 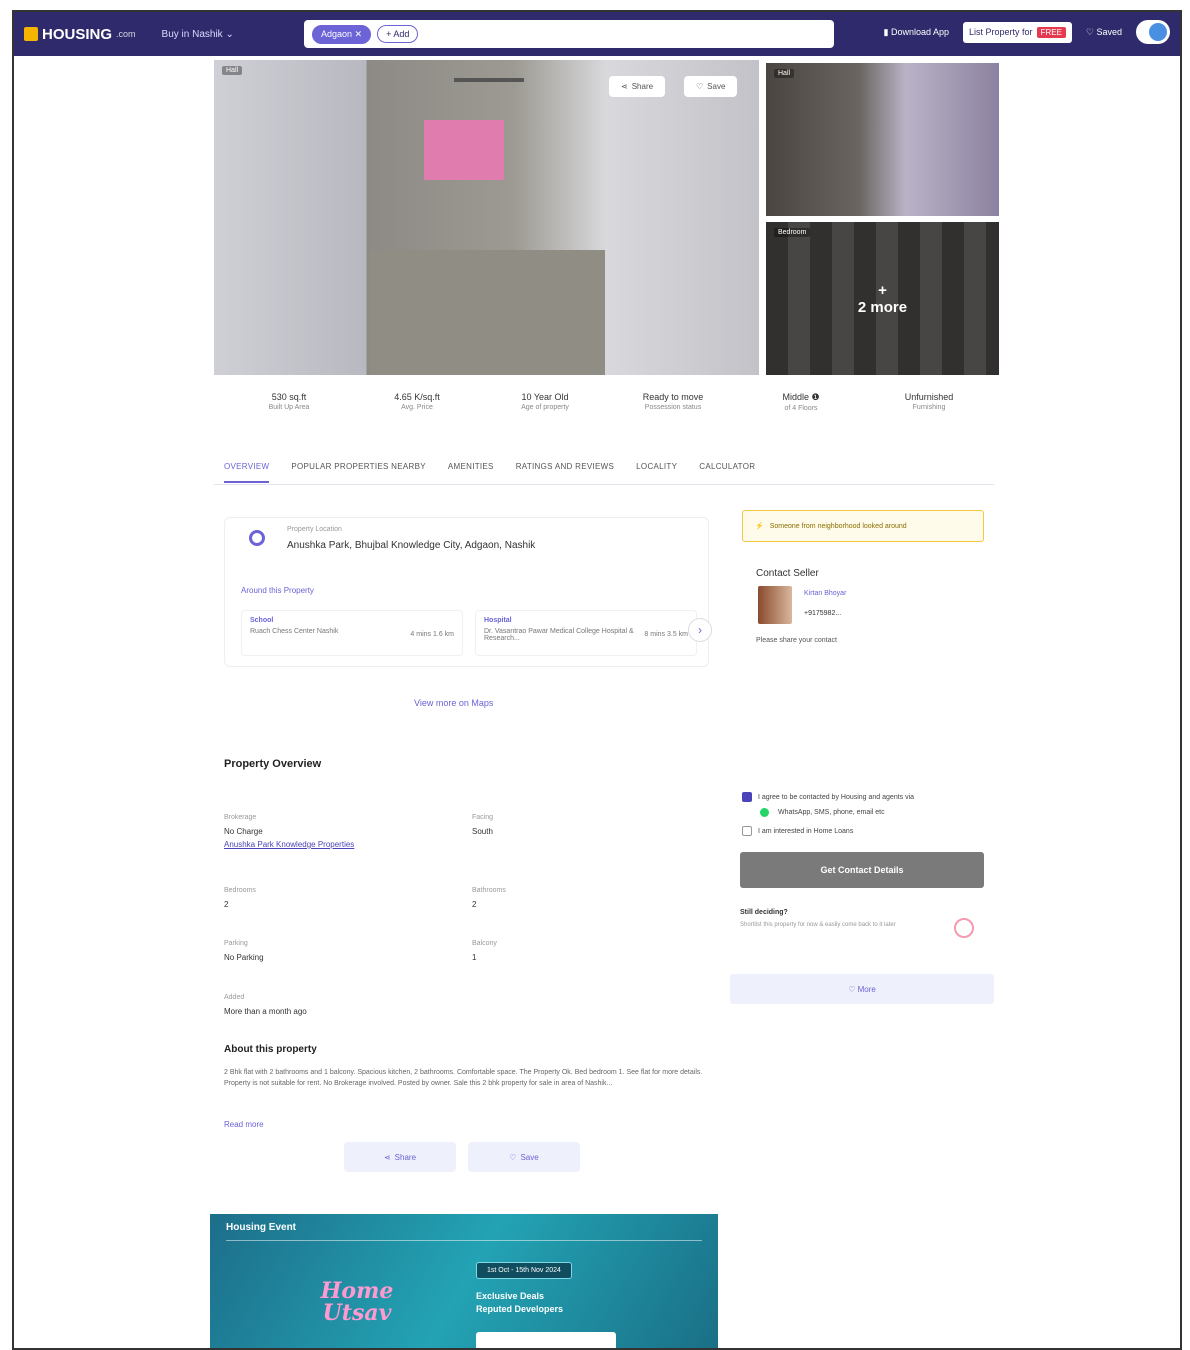 I want to click on stat-label: Possession status, so click(x=673, y=407).